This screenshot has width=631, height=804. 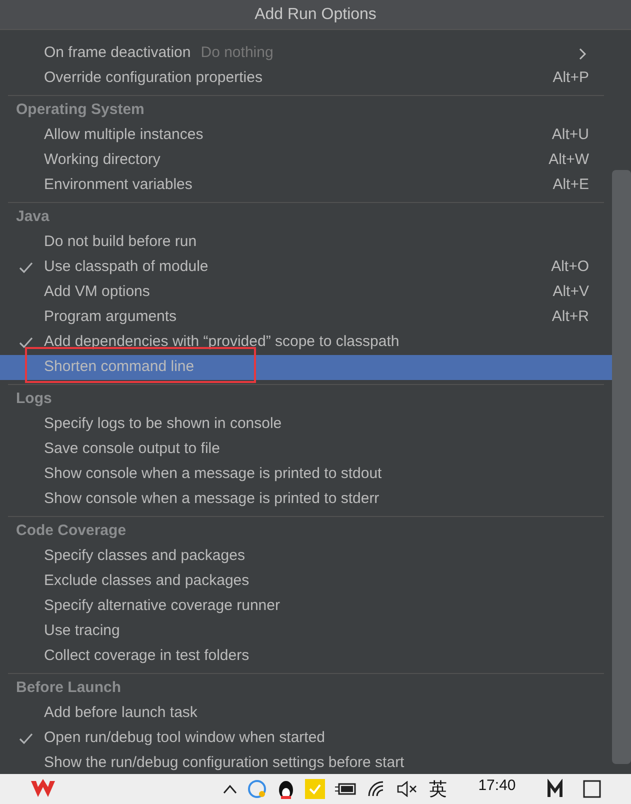 I want to click on menu-item: Use tracing, so click(x=306, y=631).